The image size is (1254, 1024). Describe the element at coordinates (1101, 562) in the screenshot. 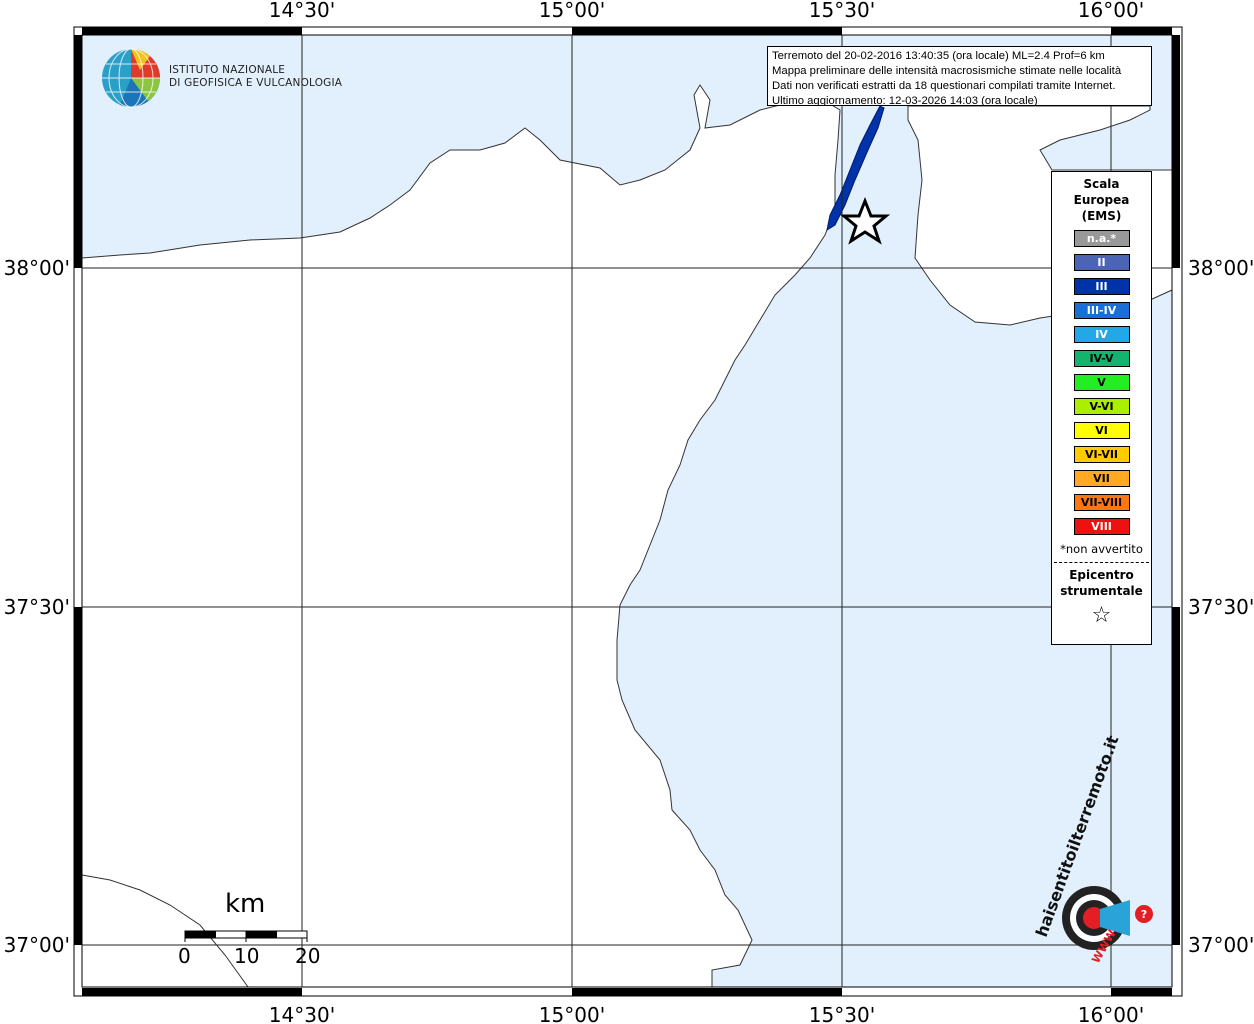

I see `legend-divider` at that location.